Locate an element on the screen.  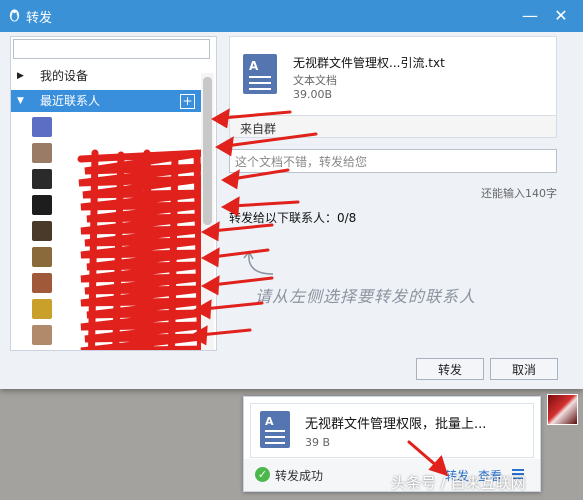
forward-count-label: 转发给以下联系人：0/8 is located at coordinates (293, 218).